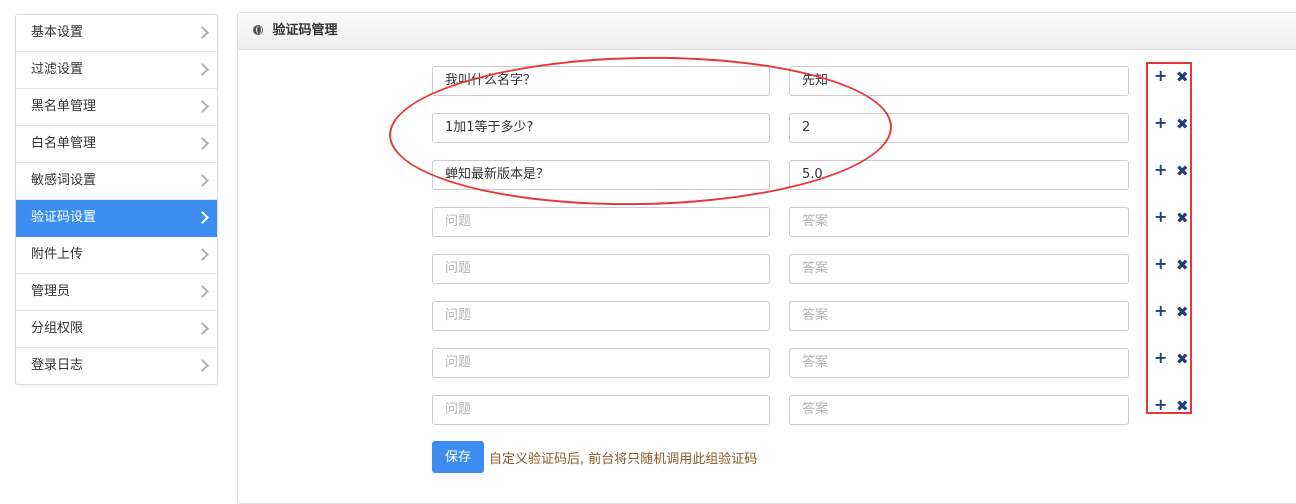  What do you see at coordinates (57, 254) in the screenshot?
I see `sidebar-item-label: 附件上传` at bounding box center [57, 254].